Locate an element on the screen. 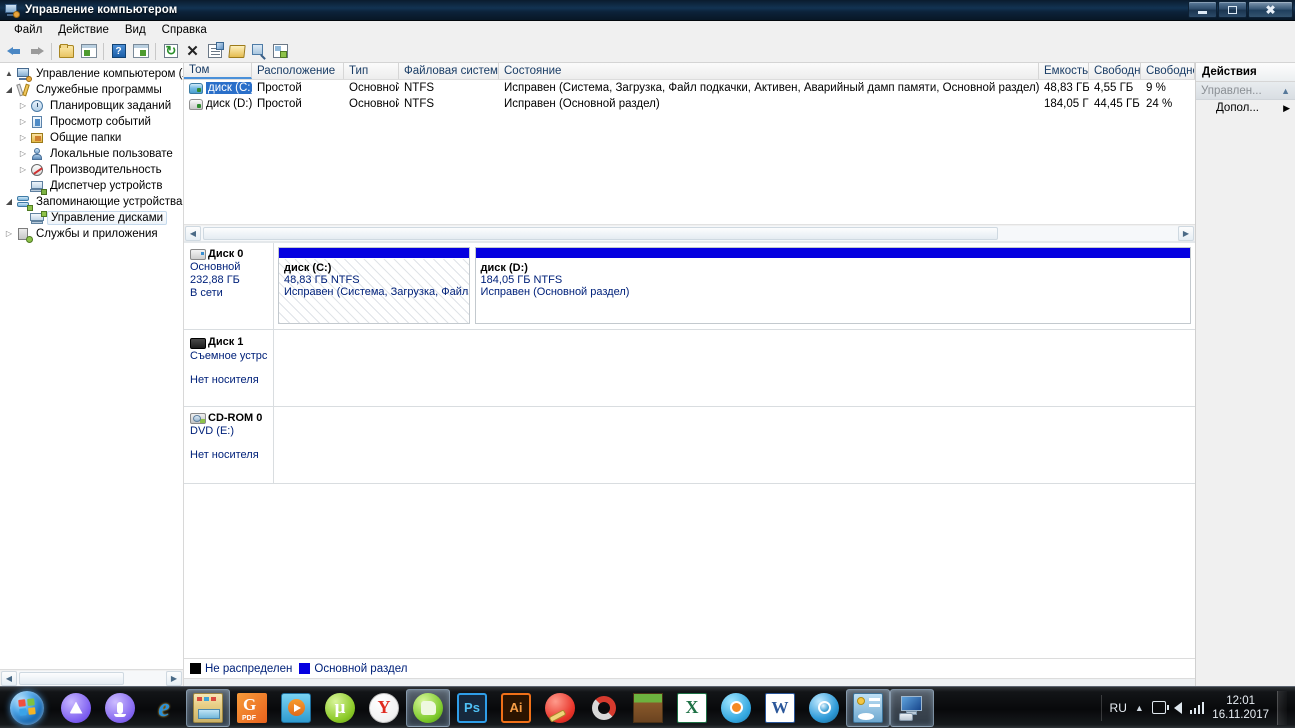 This screenshot has width=1295, height=728. open-button is located at coordinates (236, 51).